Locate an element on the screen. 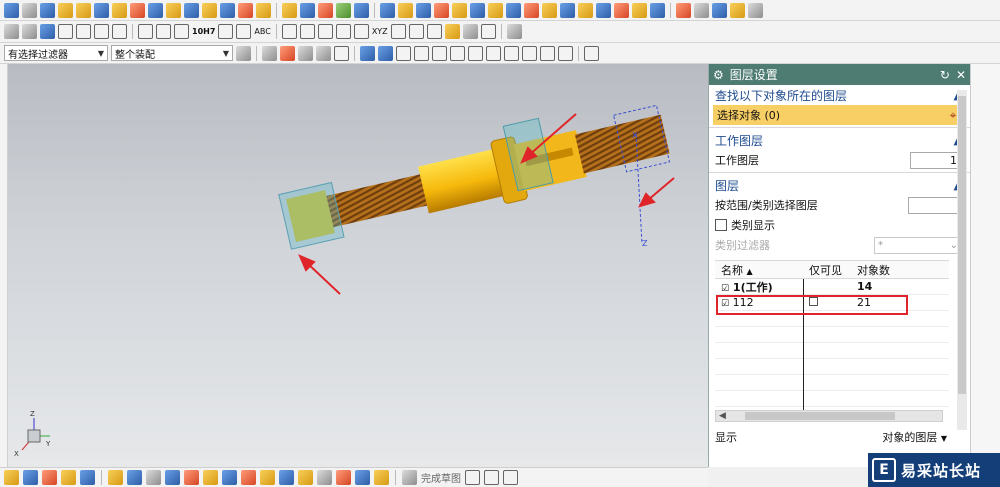 The height and width of the screenshot is (487, 1000). fit-label-icon: 10H7 is located at coordinates (203, 31).